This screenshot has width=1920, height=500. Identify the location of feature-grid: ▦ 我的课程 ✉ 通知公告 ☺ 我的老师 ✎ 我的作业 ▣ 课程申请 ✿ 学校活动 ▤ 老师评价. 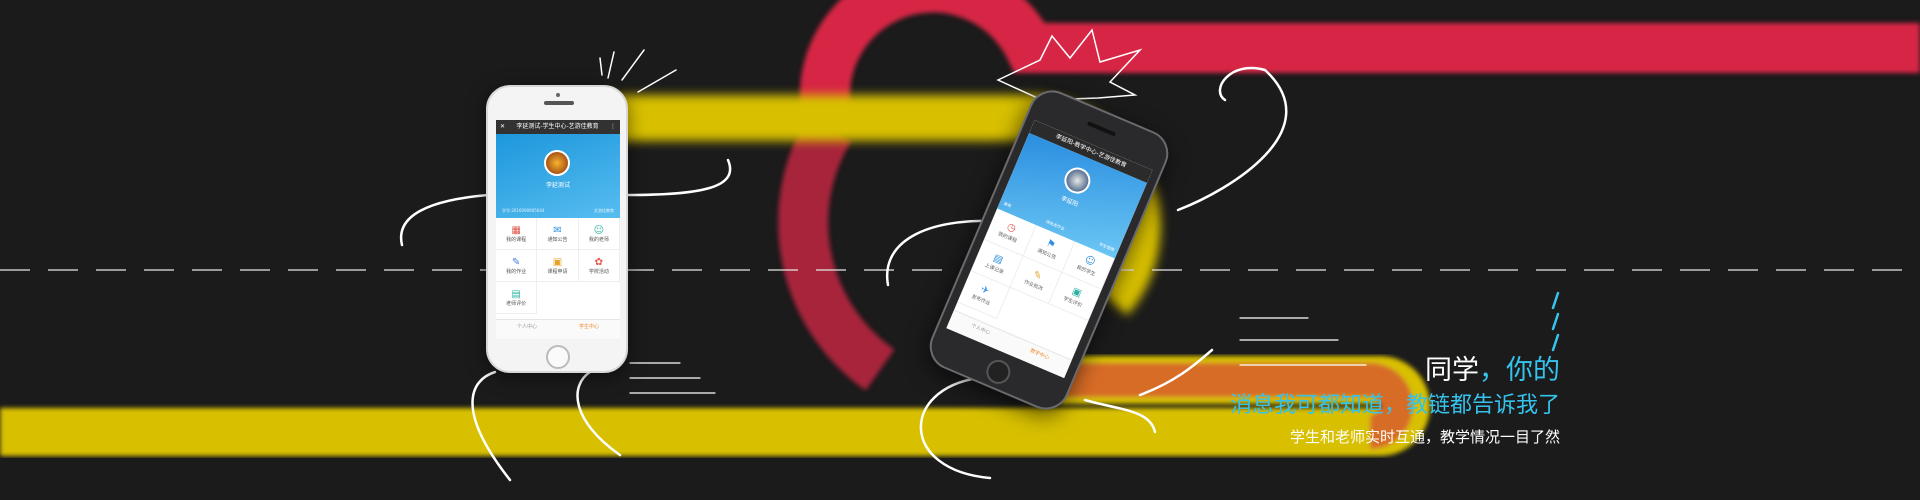
(558, 266).